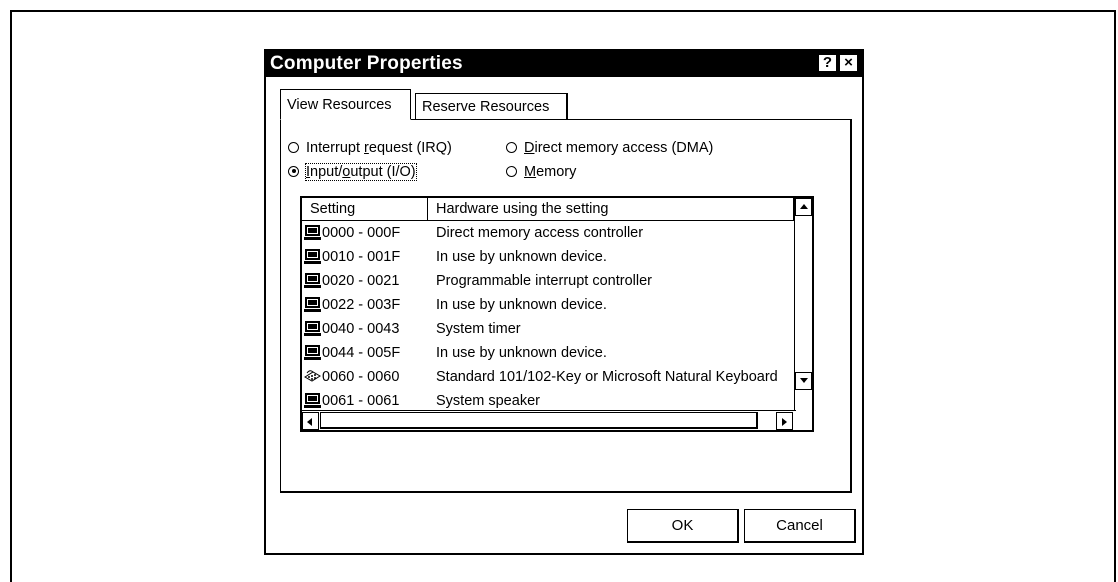 The width and height of the screenshot is (1118, 582). Describe the element at coordinates (361, 401) in the screenshot. I see `setting-value: 0061 - 0061` at that location.